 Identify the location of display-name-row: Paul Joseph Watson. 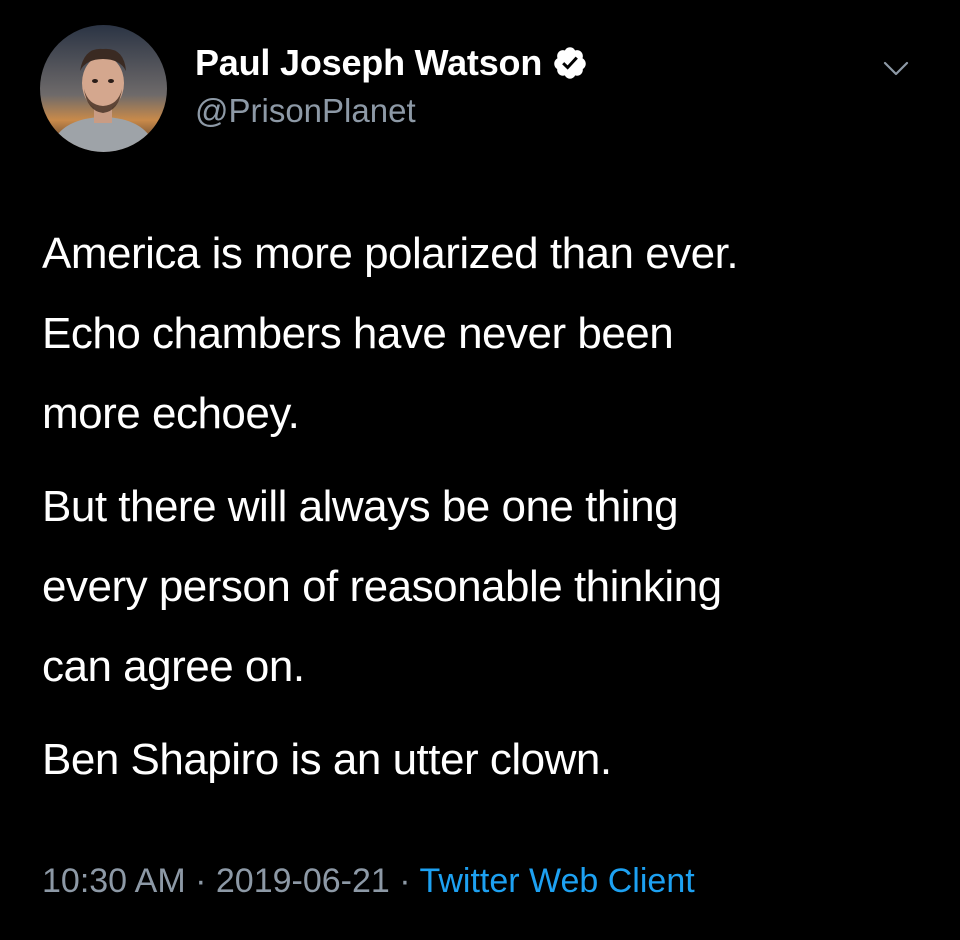
(391, 63).